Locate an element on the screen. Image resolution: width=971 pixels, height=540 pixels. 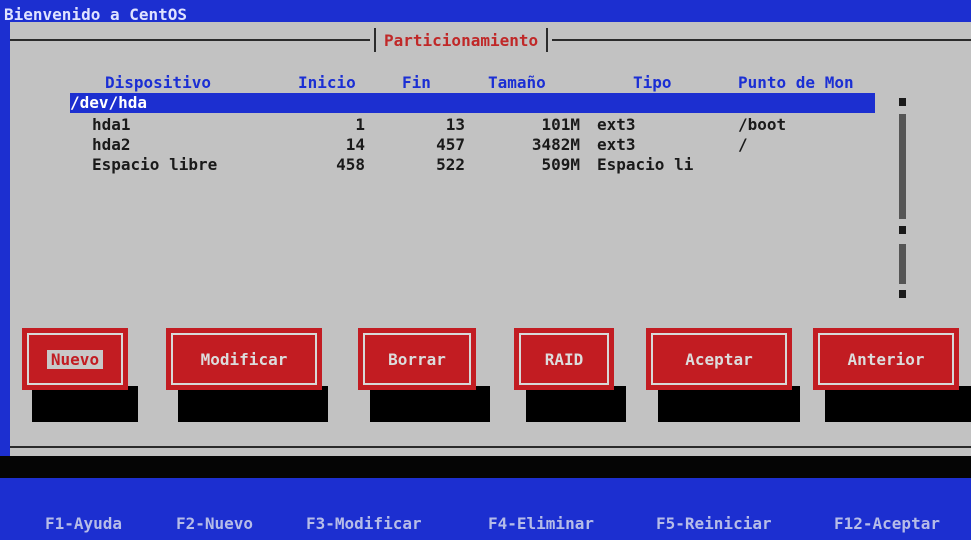
fkey-delete: F4-Eliminar is located at coordinates (541, 523).